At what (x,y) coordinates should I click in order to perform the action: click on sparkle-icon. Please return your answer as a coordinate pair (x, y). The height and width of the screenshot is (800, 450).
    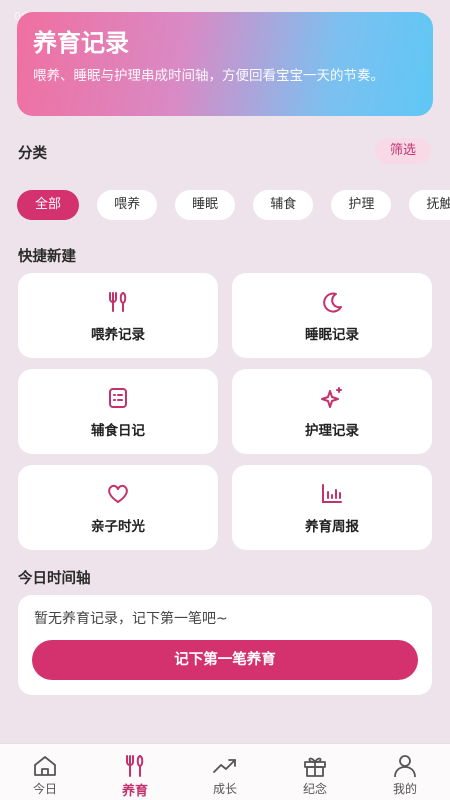
    Looking at the image, I should click on (331, 397).